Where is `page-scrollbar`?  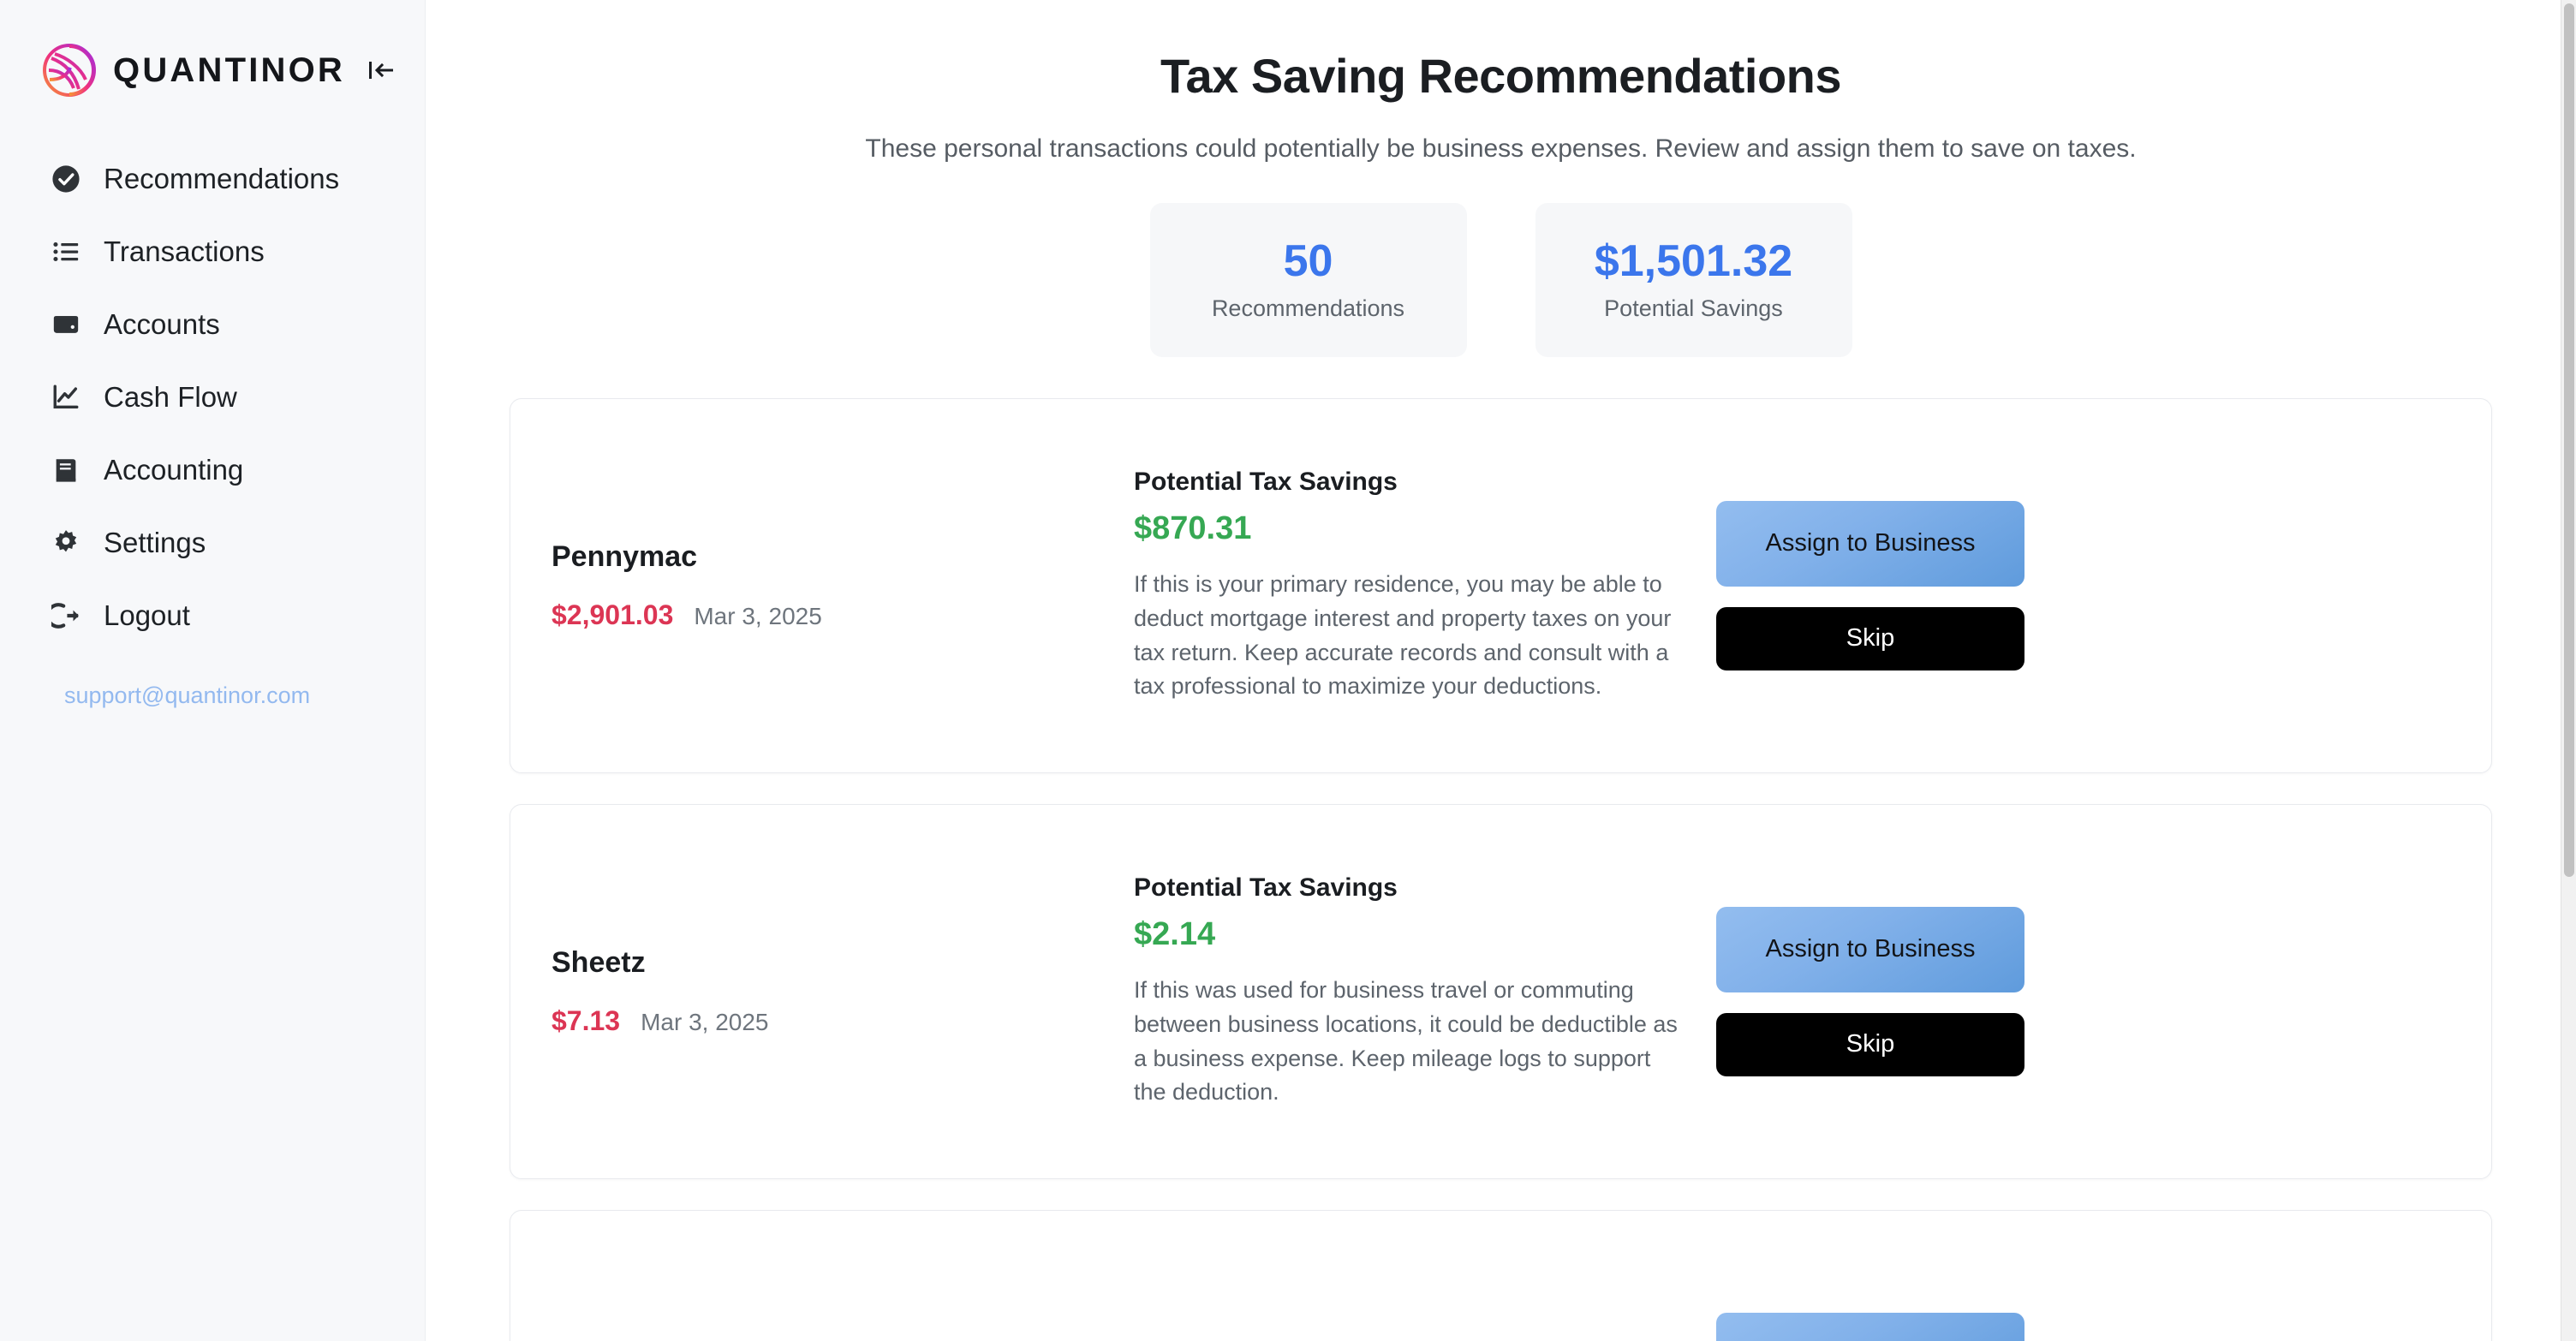 page-scrollbar is located at coordinates (2568, 671).